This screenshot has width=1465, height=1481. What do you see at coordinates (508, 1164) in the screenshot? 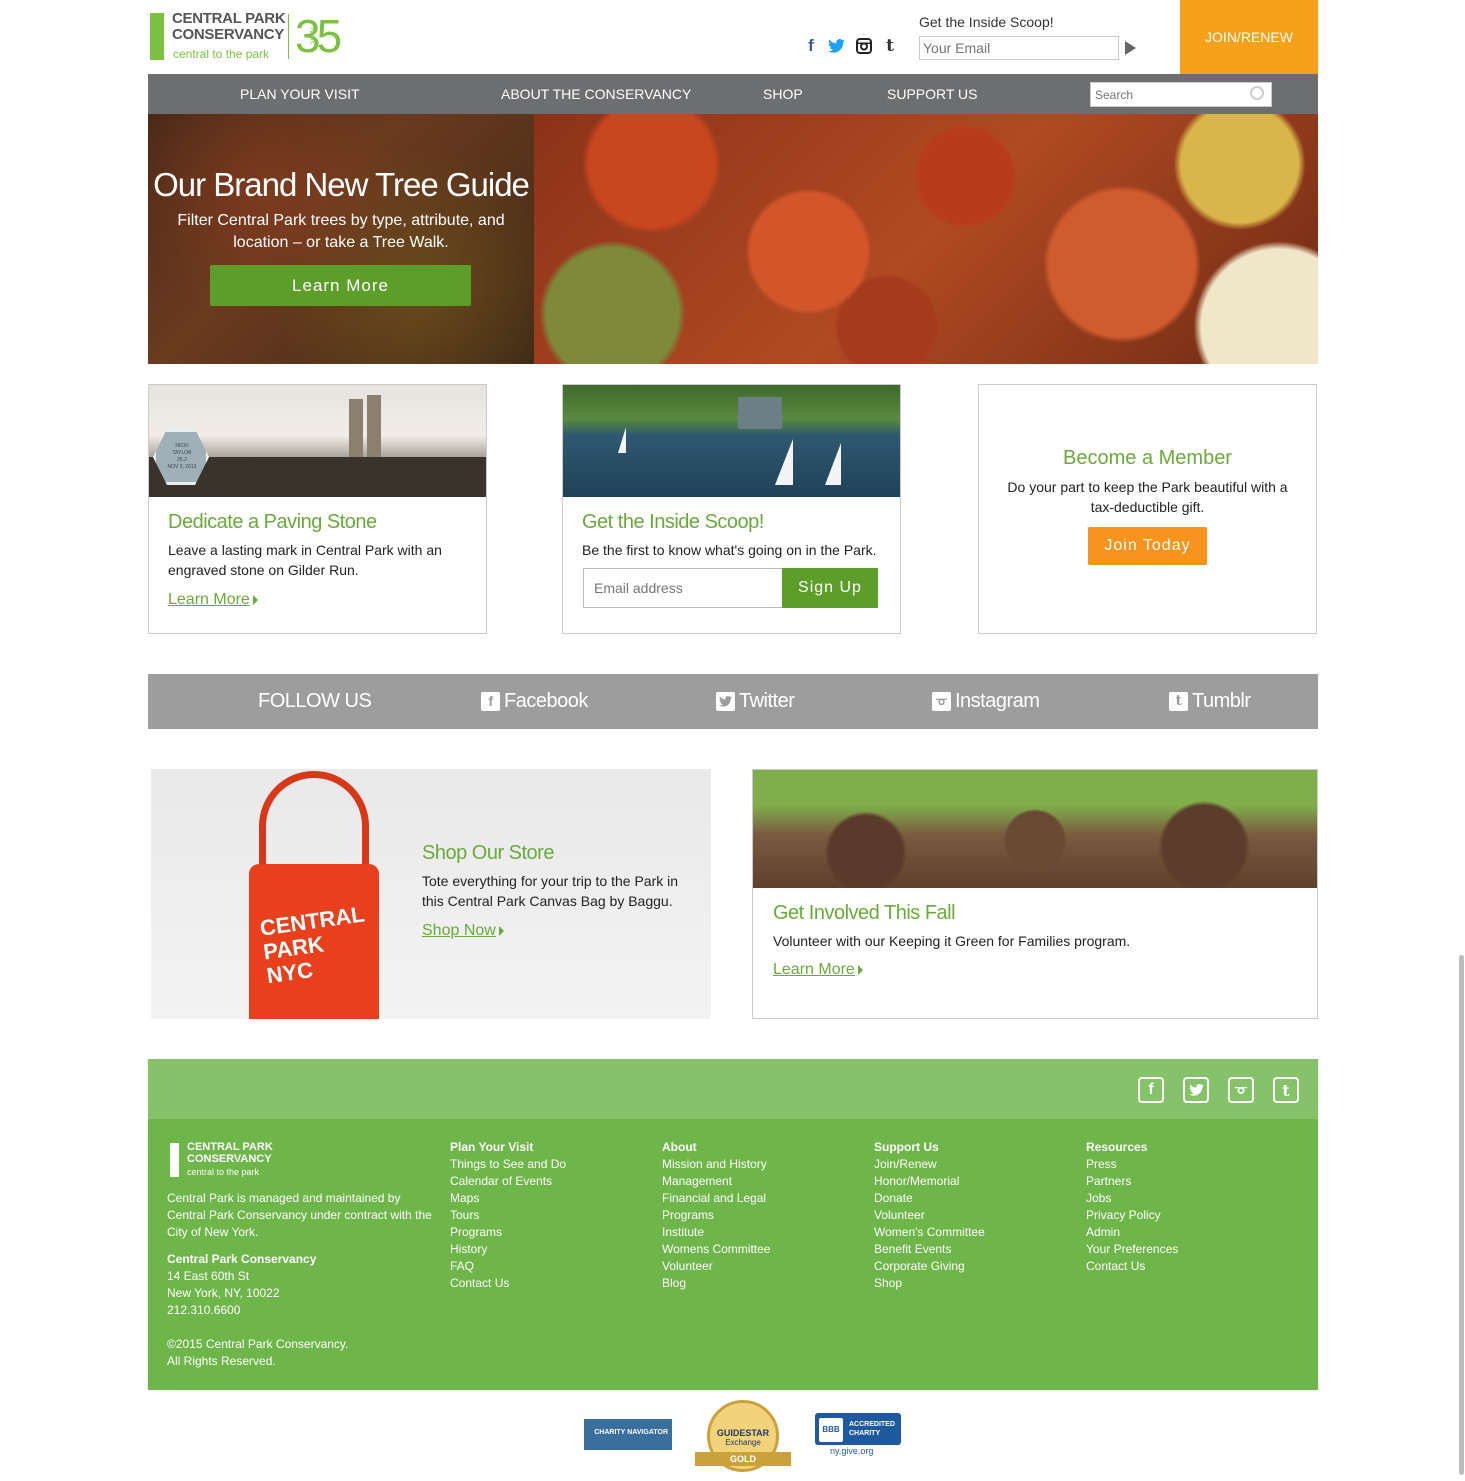
I see `footer-link: Things to See and Do` at bounding box center [508, 1164].